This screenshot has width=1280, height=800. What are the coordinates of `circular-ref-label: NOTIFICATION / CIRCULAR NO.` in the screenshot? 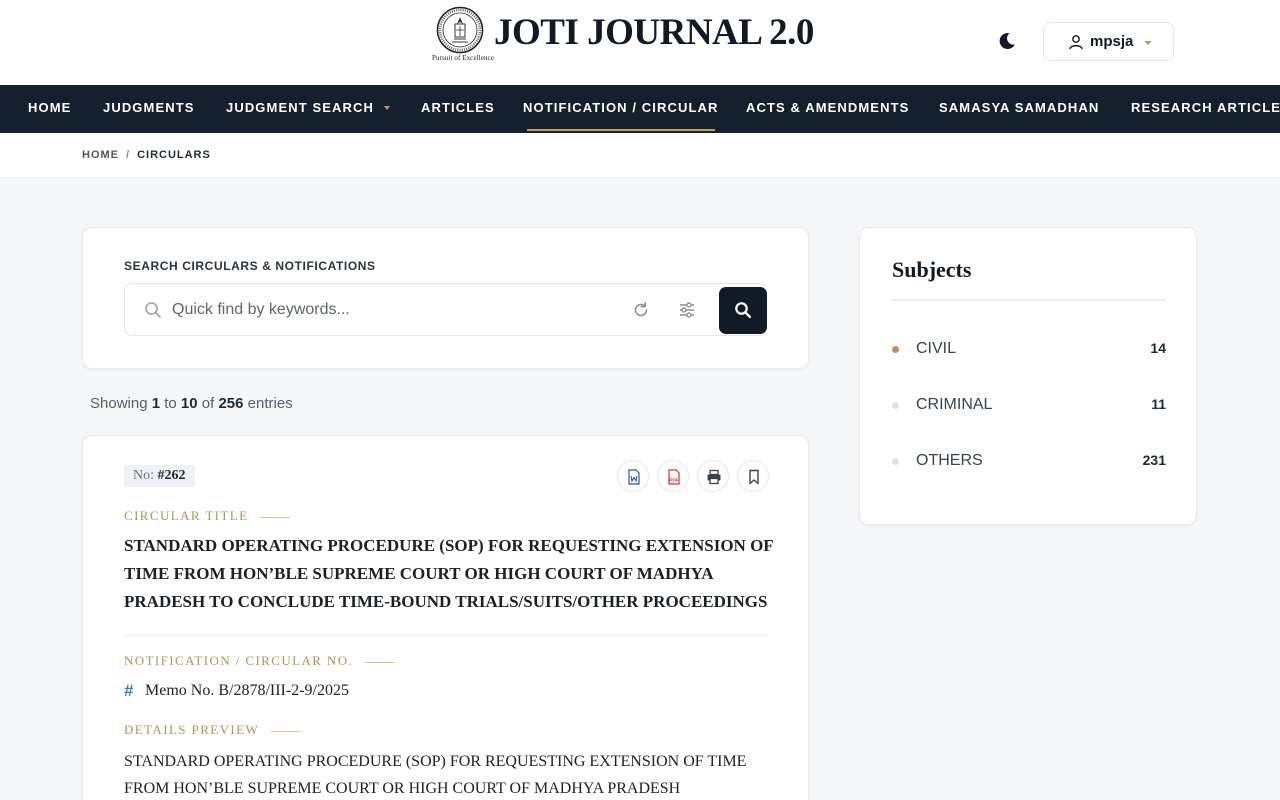 It's located at (260, 661).